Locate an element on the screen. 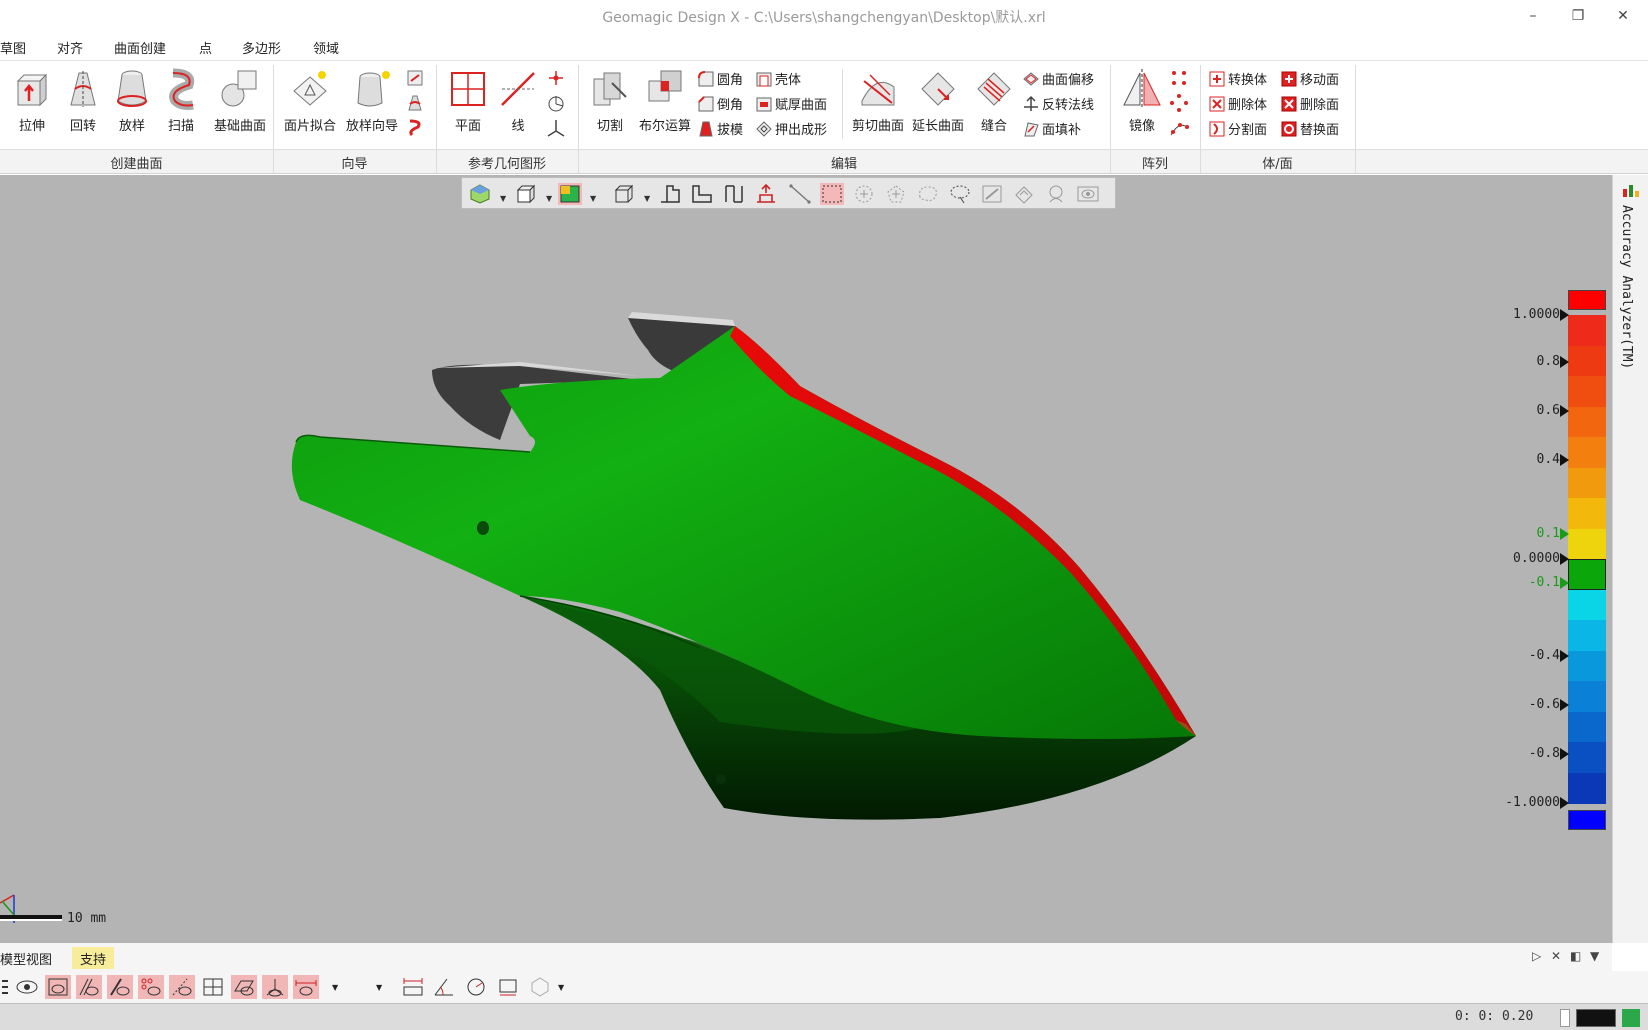  stitch-button: 缝合 is located at coordinates (994, 99).